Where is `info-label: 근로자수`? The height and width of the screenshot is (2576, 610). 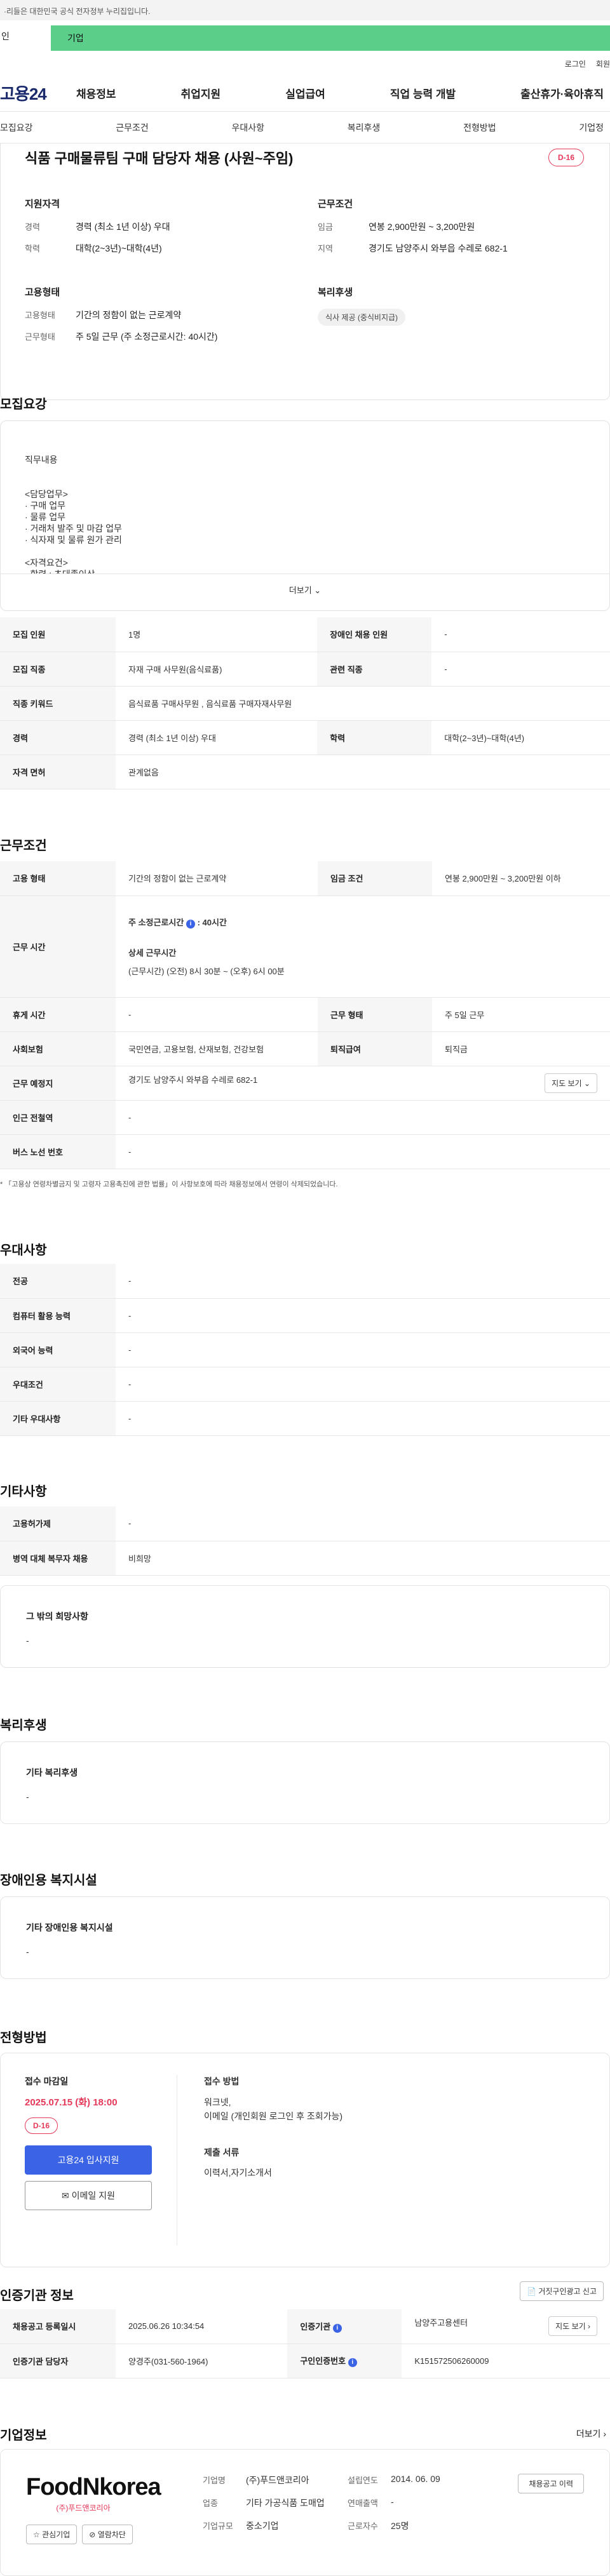
info-label: 근로자수 is located at coordinates (363, 2526).